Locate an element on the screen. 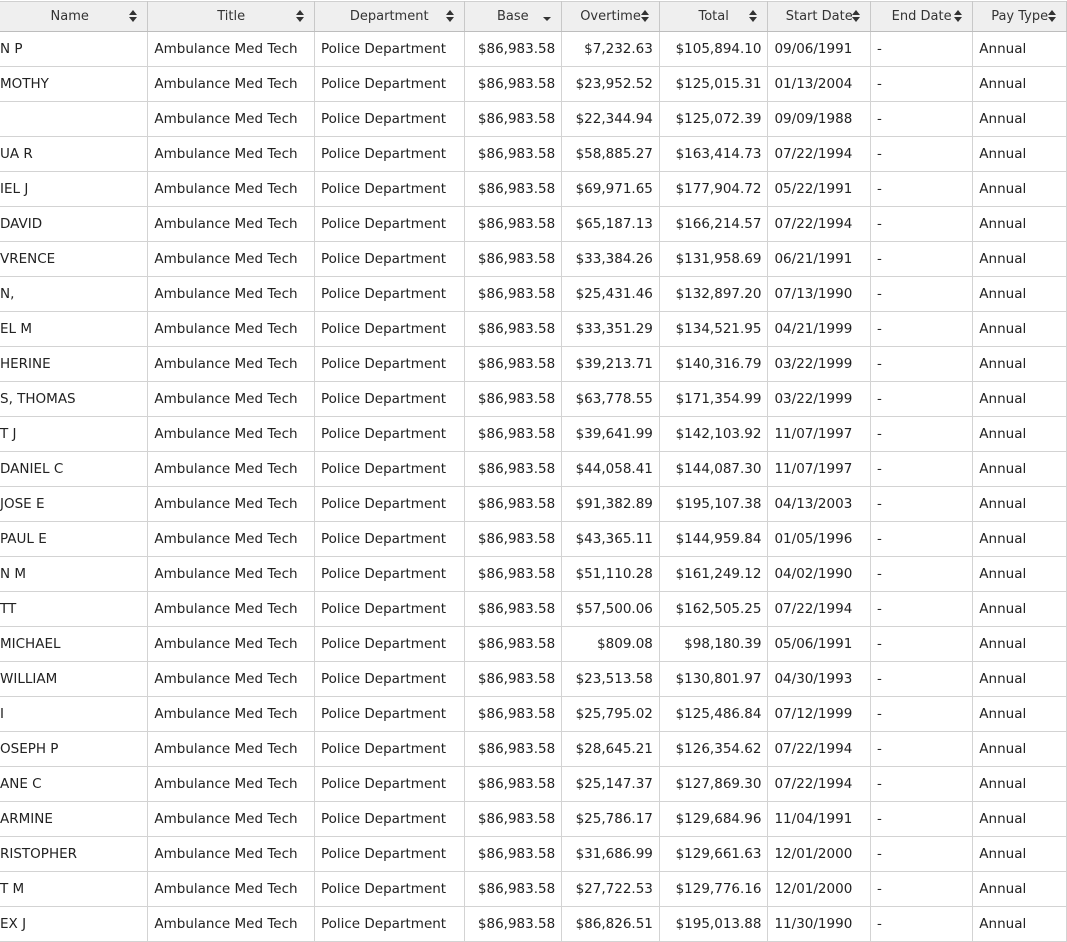 This screenshot has width=1067, height=942. column-header-name: Name is located at coordinates (74, 16).